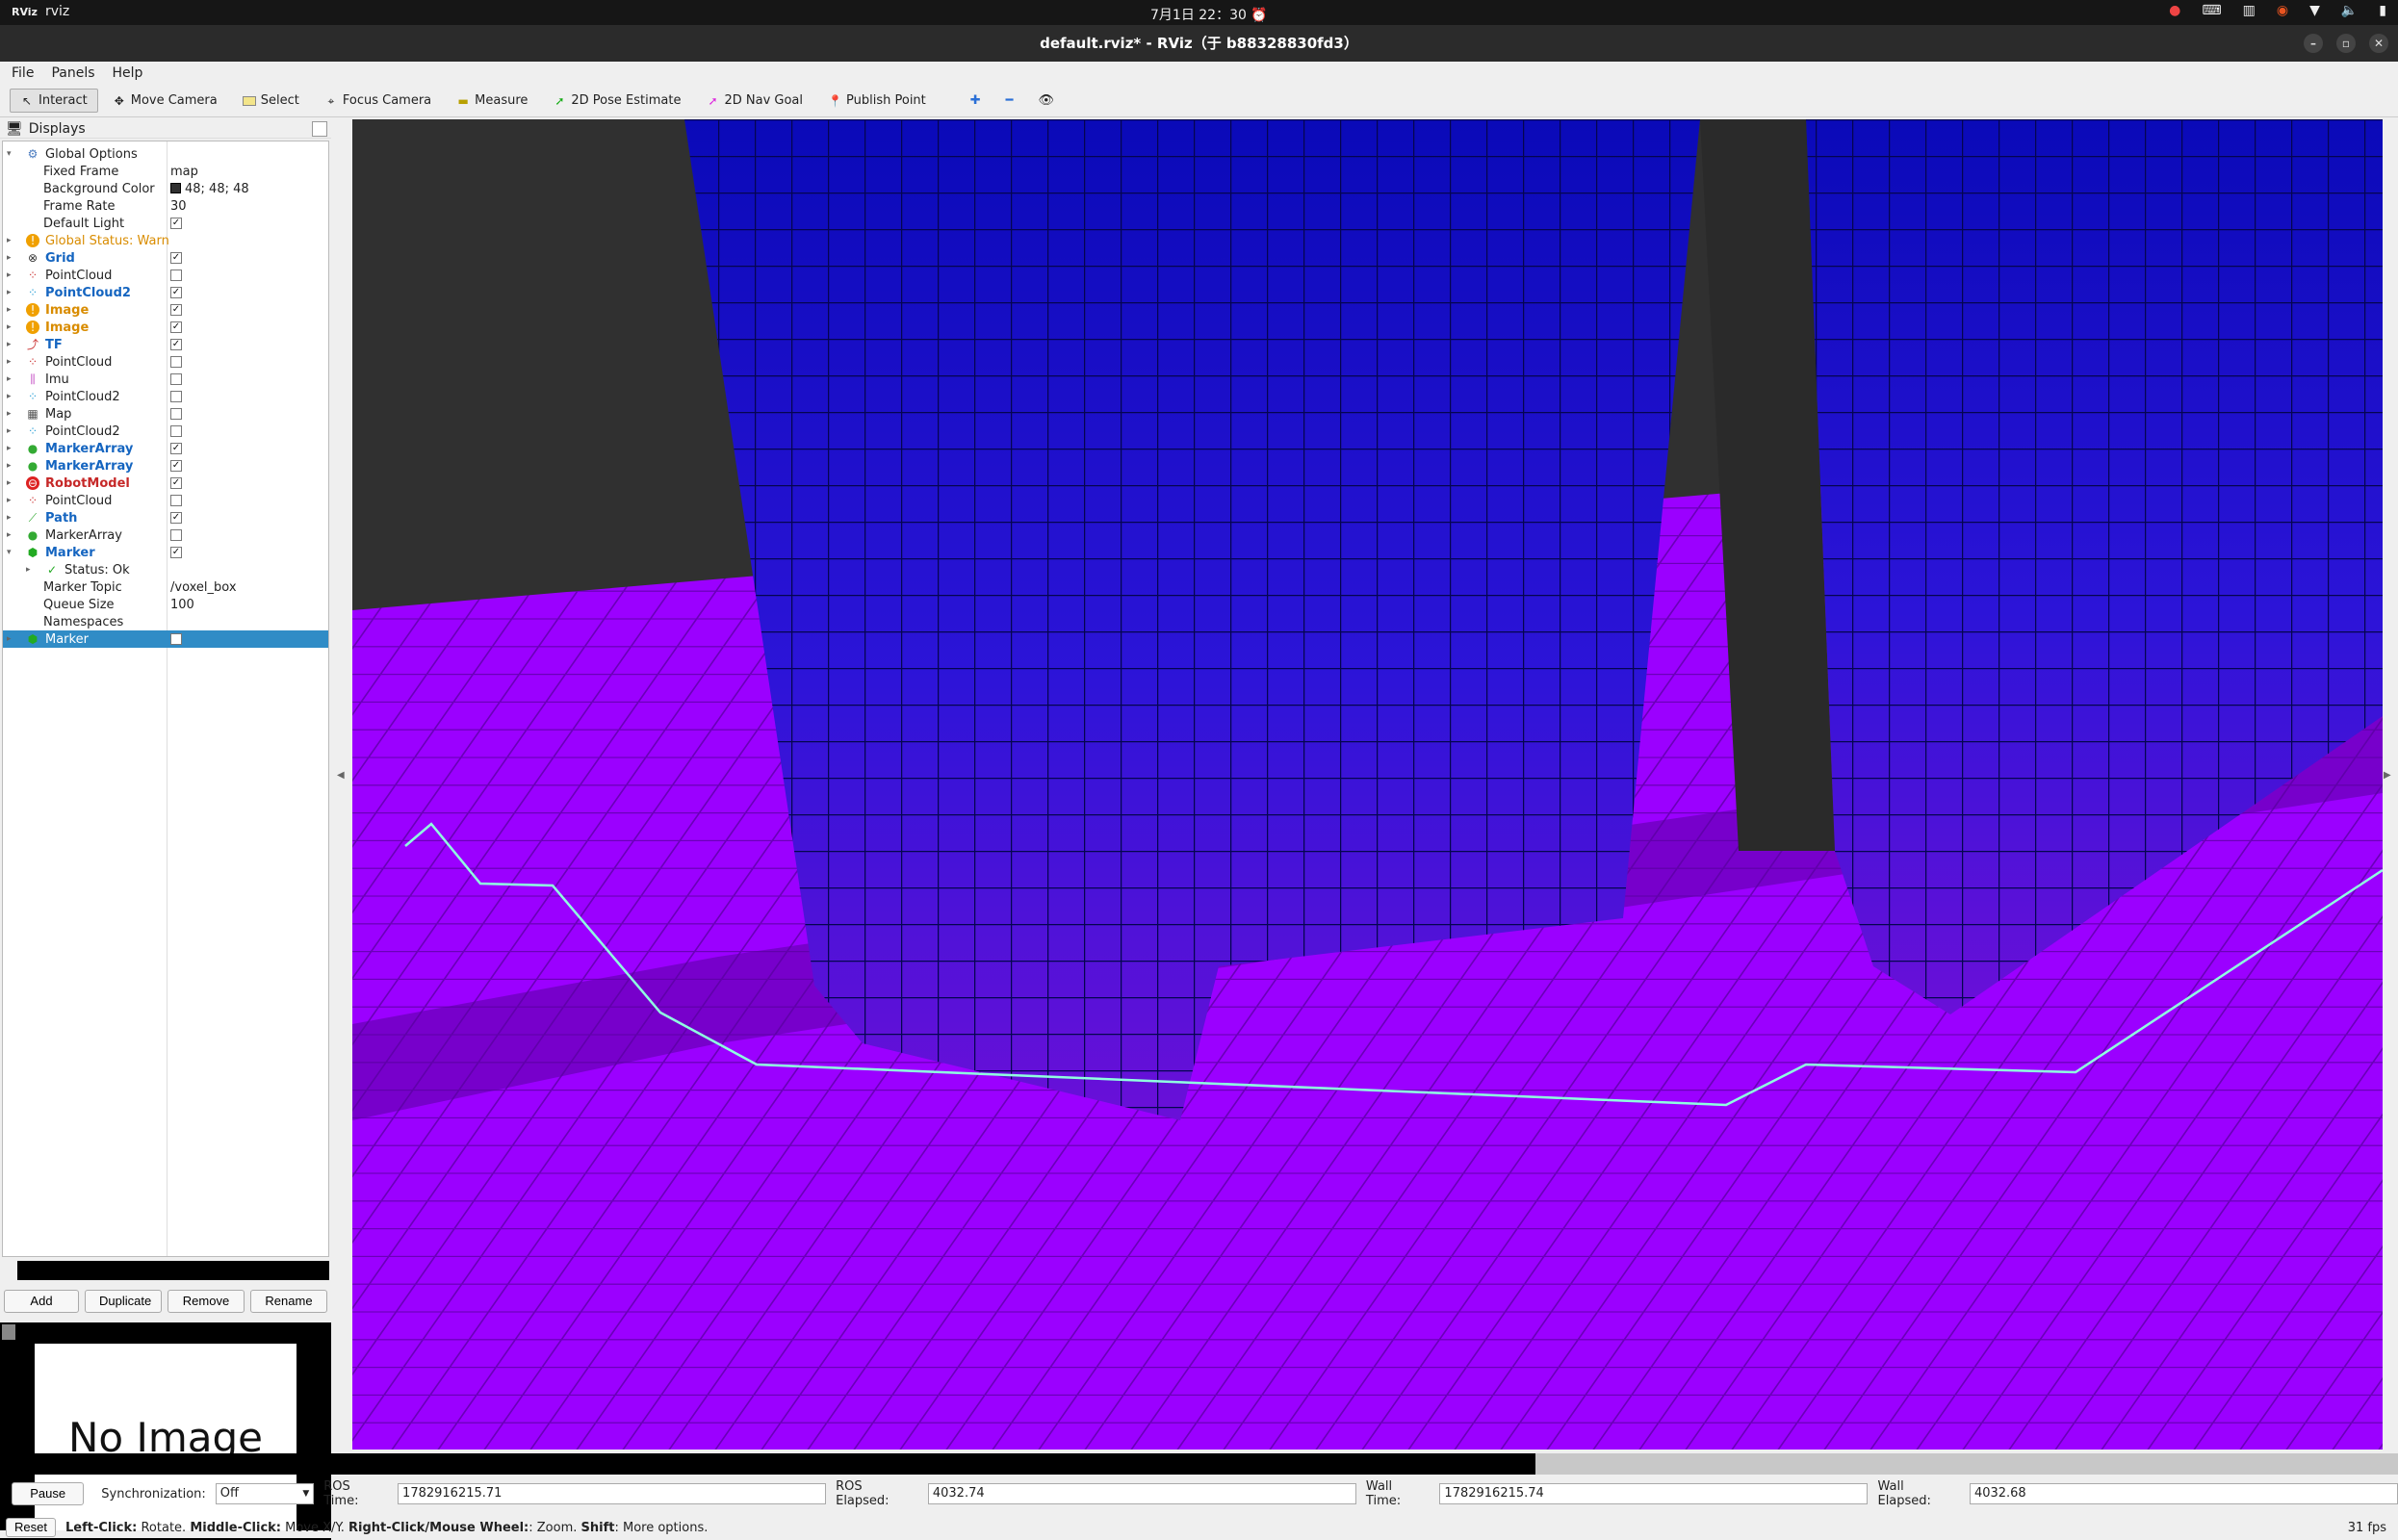 This screenshot has width=2398, height=1540. I want to click on display-row-path: ▸ ⟋ Path ✓, so click(165, 517).